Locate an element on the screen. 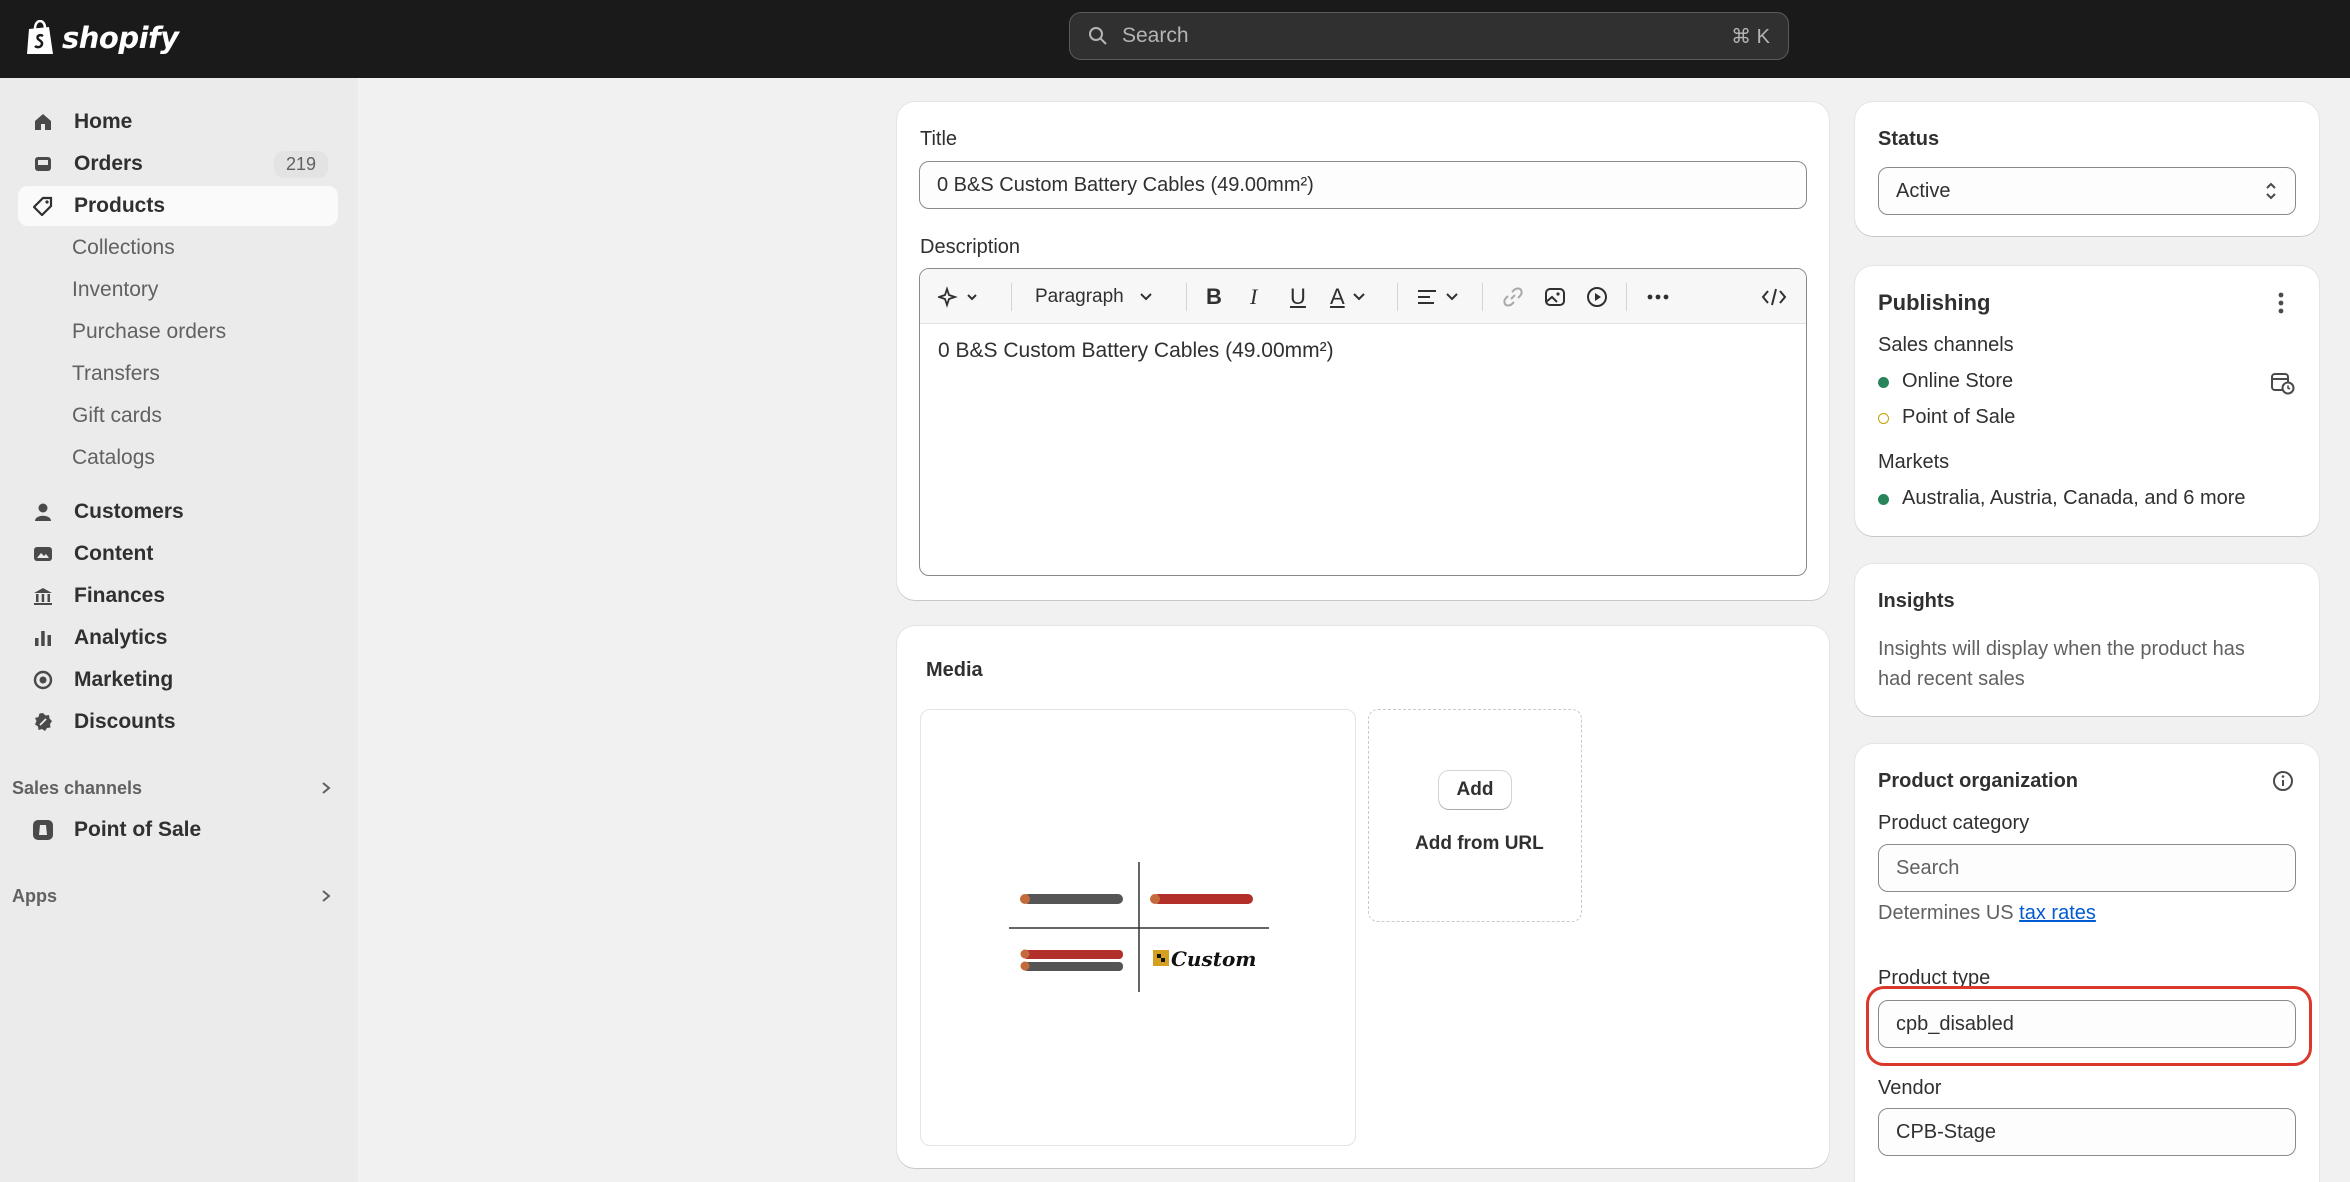 Image resolution: width=2350 pixels, height=1182 pixels. sidebar-item-label: Finances is located at coordinates (120, 595).